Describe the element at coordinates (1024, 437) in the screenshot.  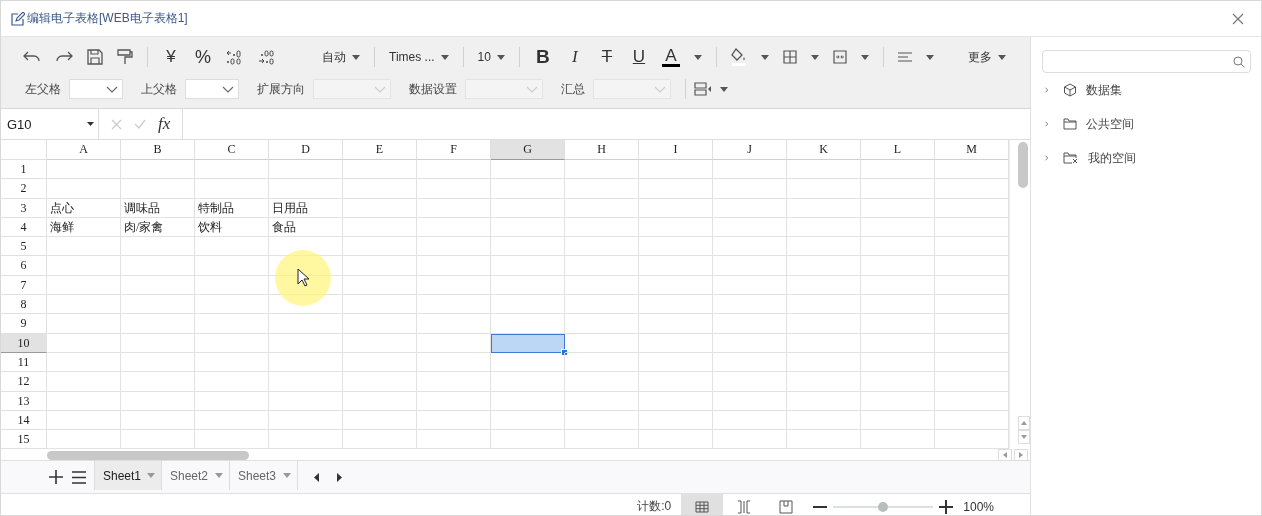
I see `scroll-down-icon` at that location.